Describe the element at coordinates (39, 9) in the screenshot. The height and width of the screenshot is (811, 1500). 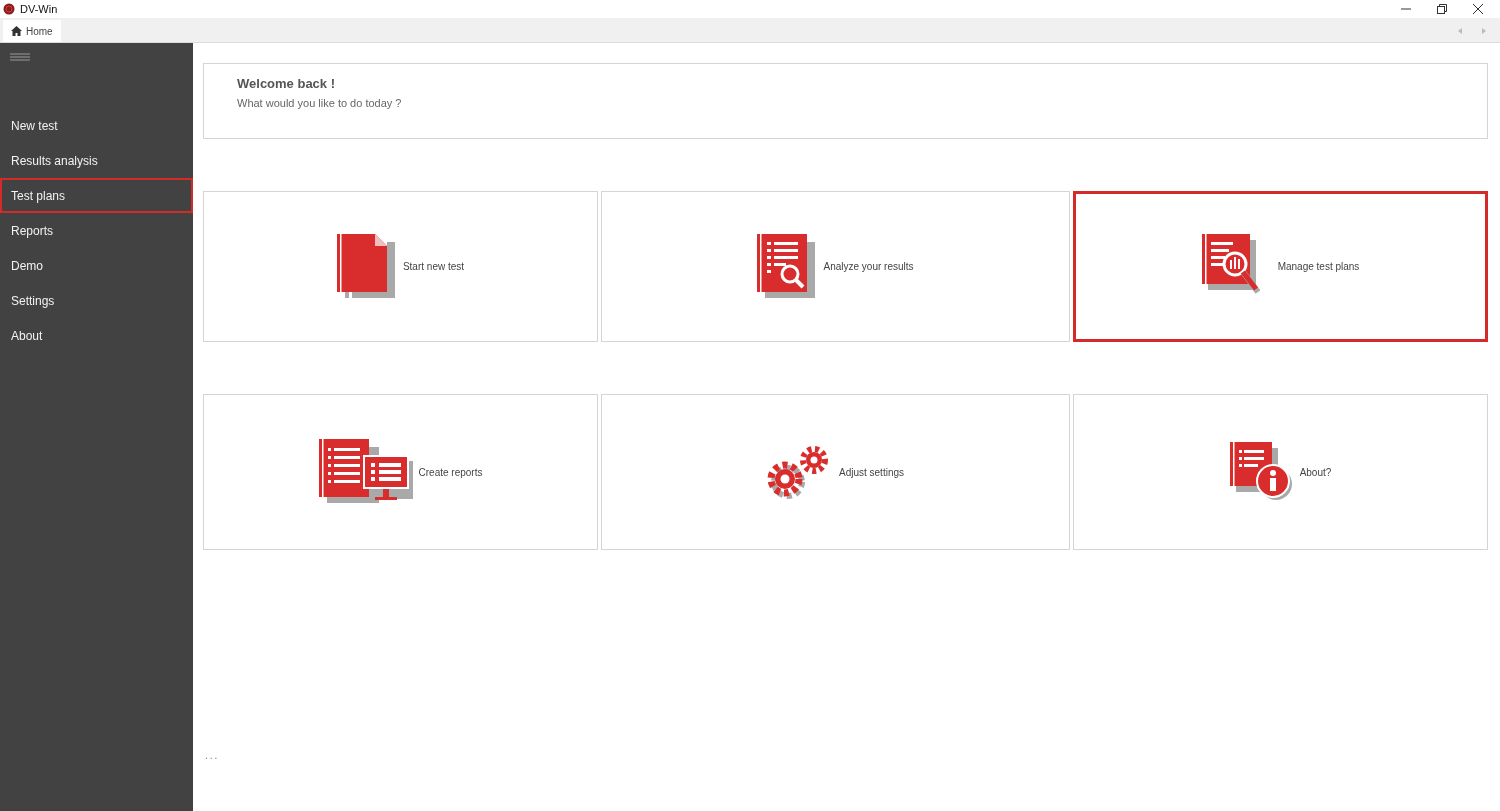
I see `window-title: DV-Win` at that location.